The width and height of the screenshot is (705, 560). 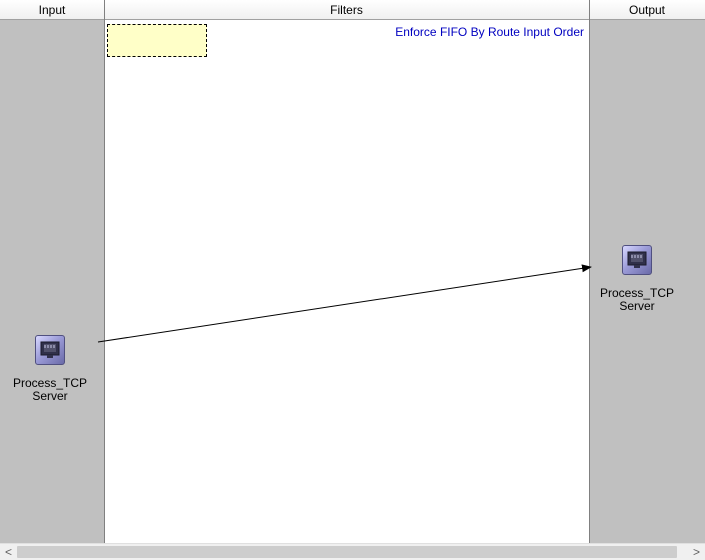 I want to click on output-node-label: Process_TCP Server, so click(x=637, y=300).